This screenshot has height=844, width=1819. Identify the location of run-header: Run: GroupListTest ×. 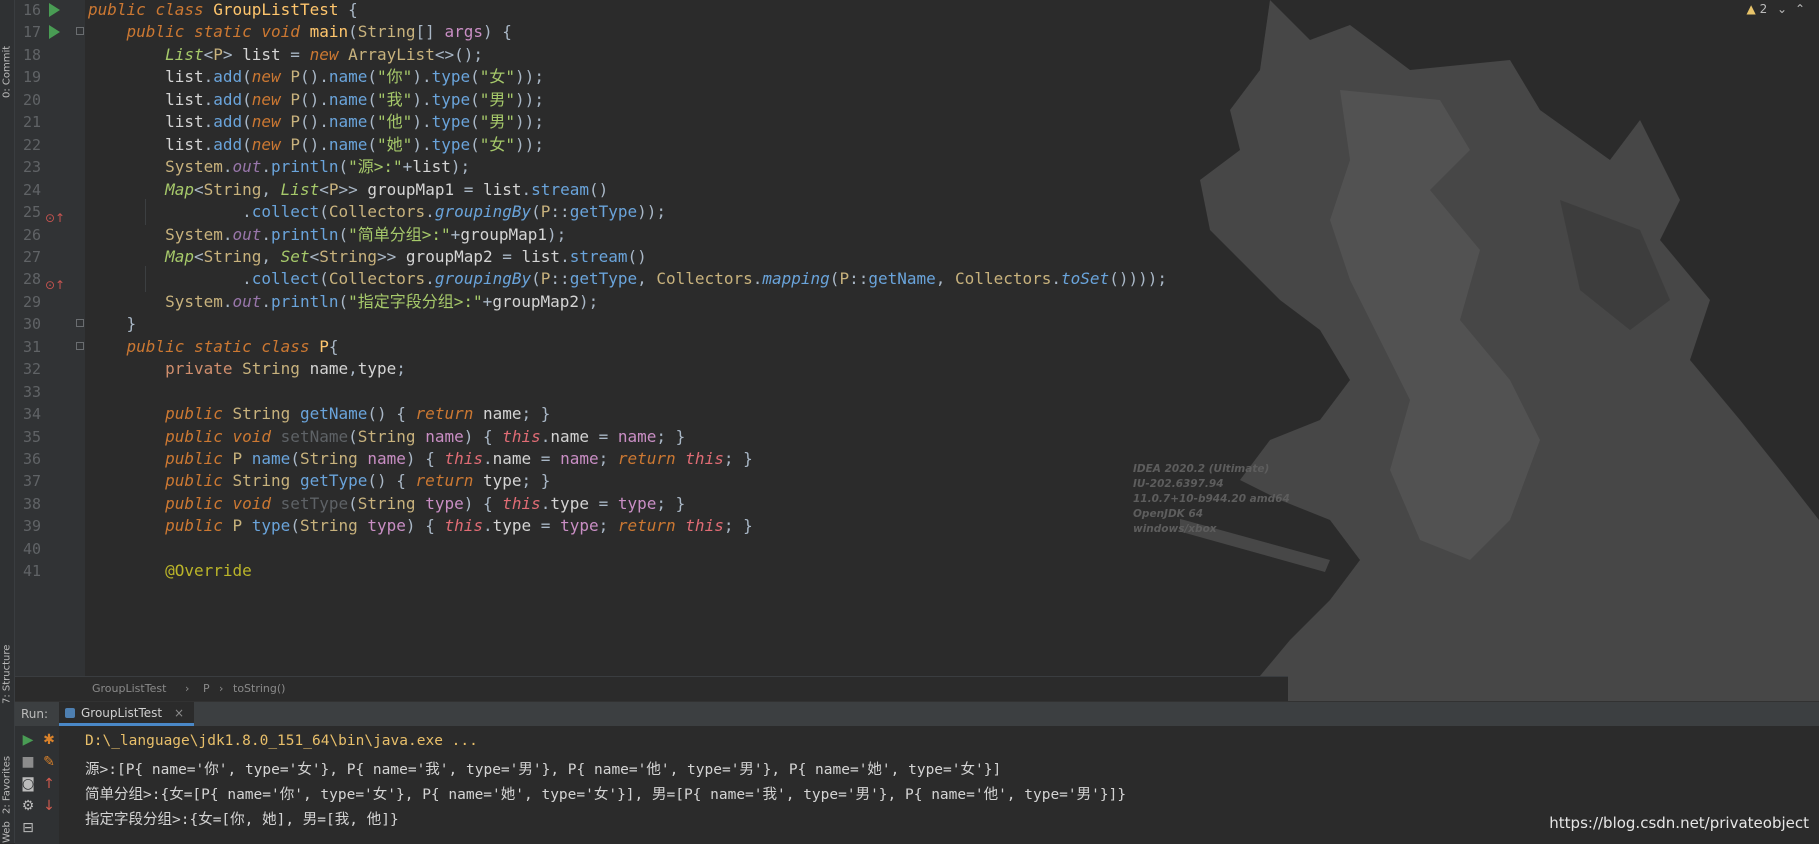
(917, 714).